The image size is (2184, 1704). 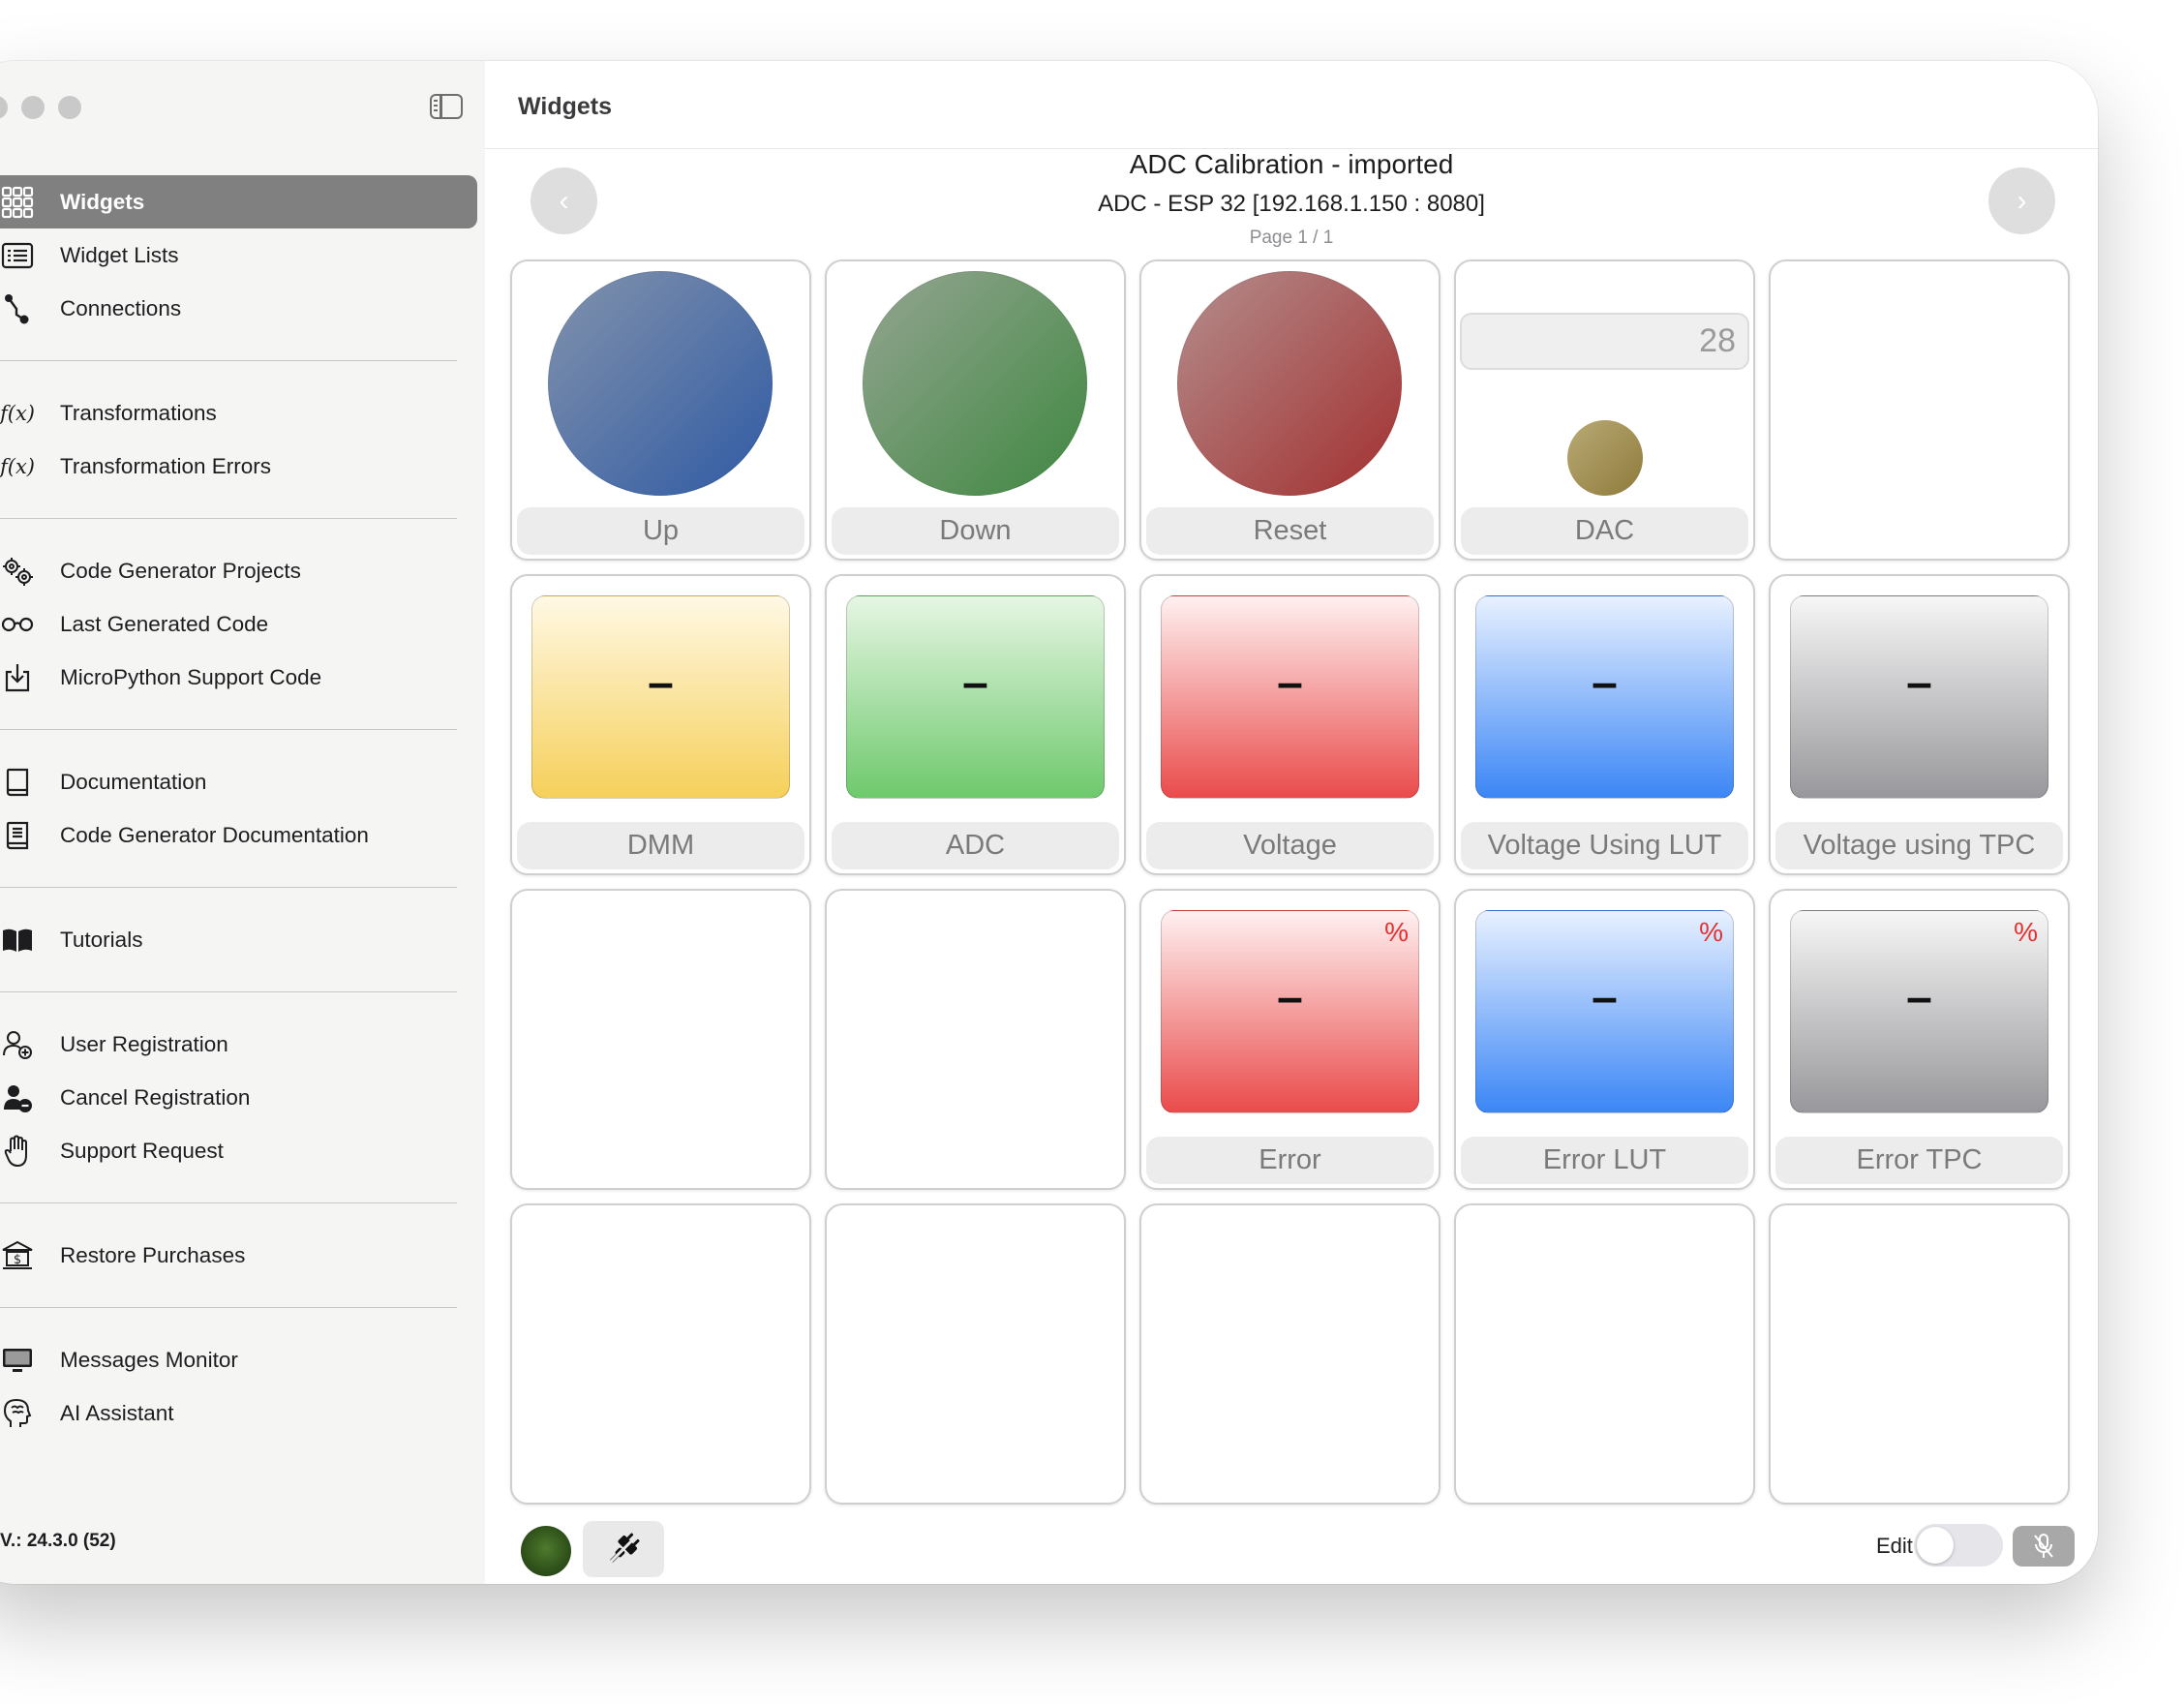 I want to click on sidebar-item-messages-monitor: Messages Monitor, so click(x=243, y=1359).